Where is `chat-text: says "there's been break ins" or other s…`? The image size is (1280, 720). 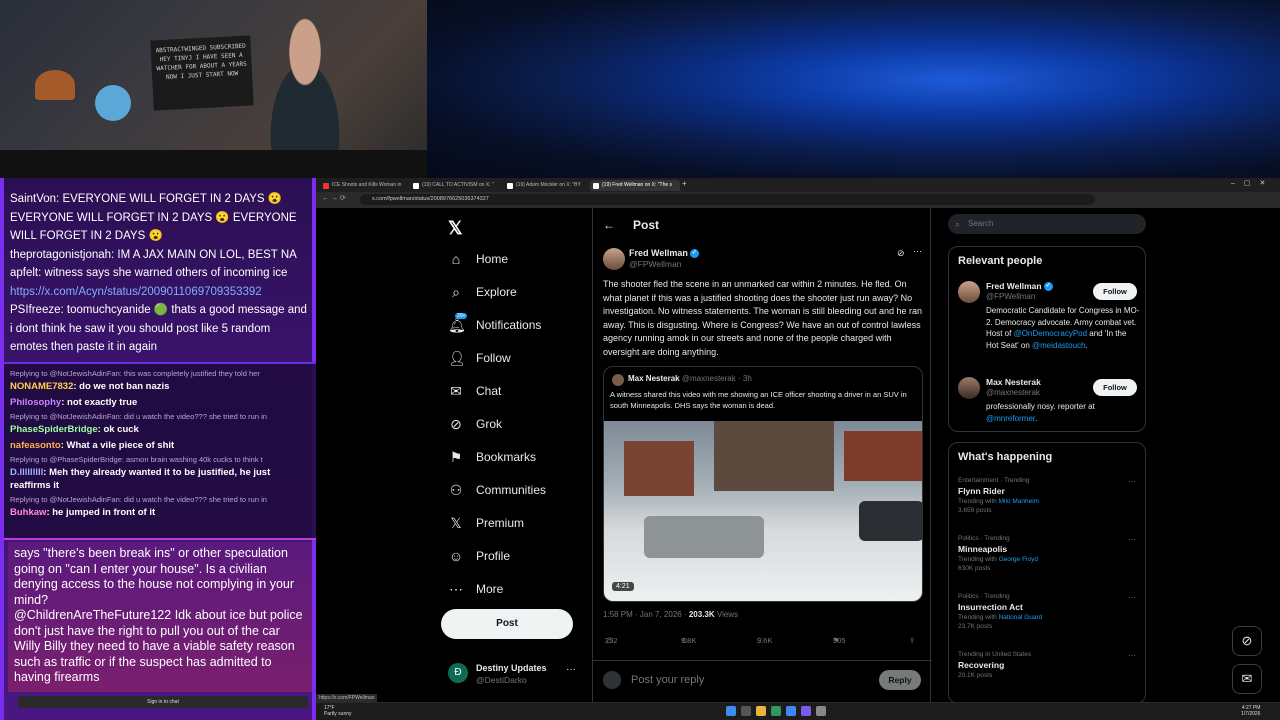
chat-text: says "there's been break ins" or other s… is located at coordinates (154, 576).